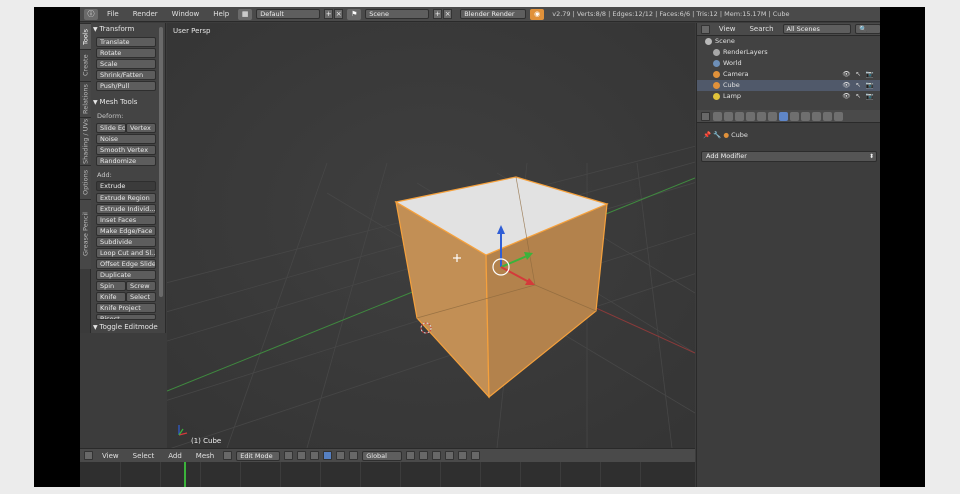  I want to click on pivot-point-icon, so click(302, 455).